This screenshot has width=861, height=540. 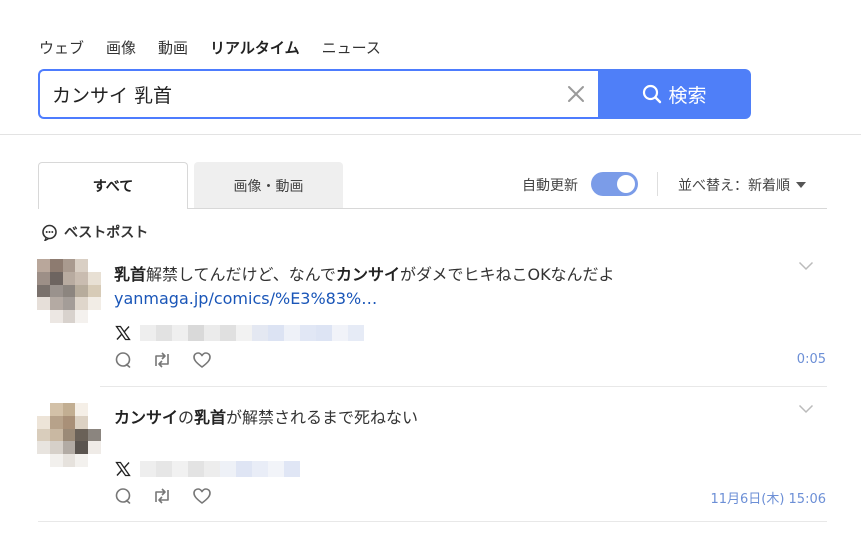 What do you see at coordinates (576, 94) in the screenshot?
I see `clear-icon` at bounding box center [576, 94].